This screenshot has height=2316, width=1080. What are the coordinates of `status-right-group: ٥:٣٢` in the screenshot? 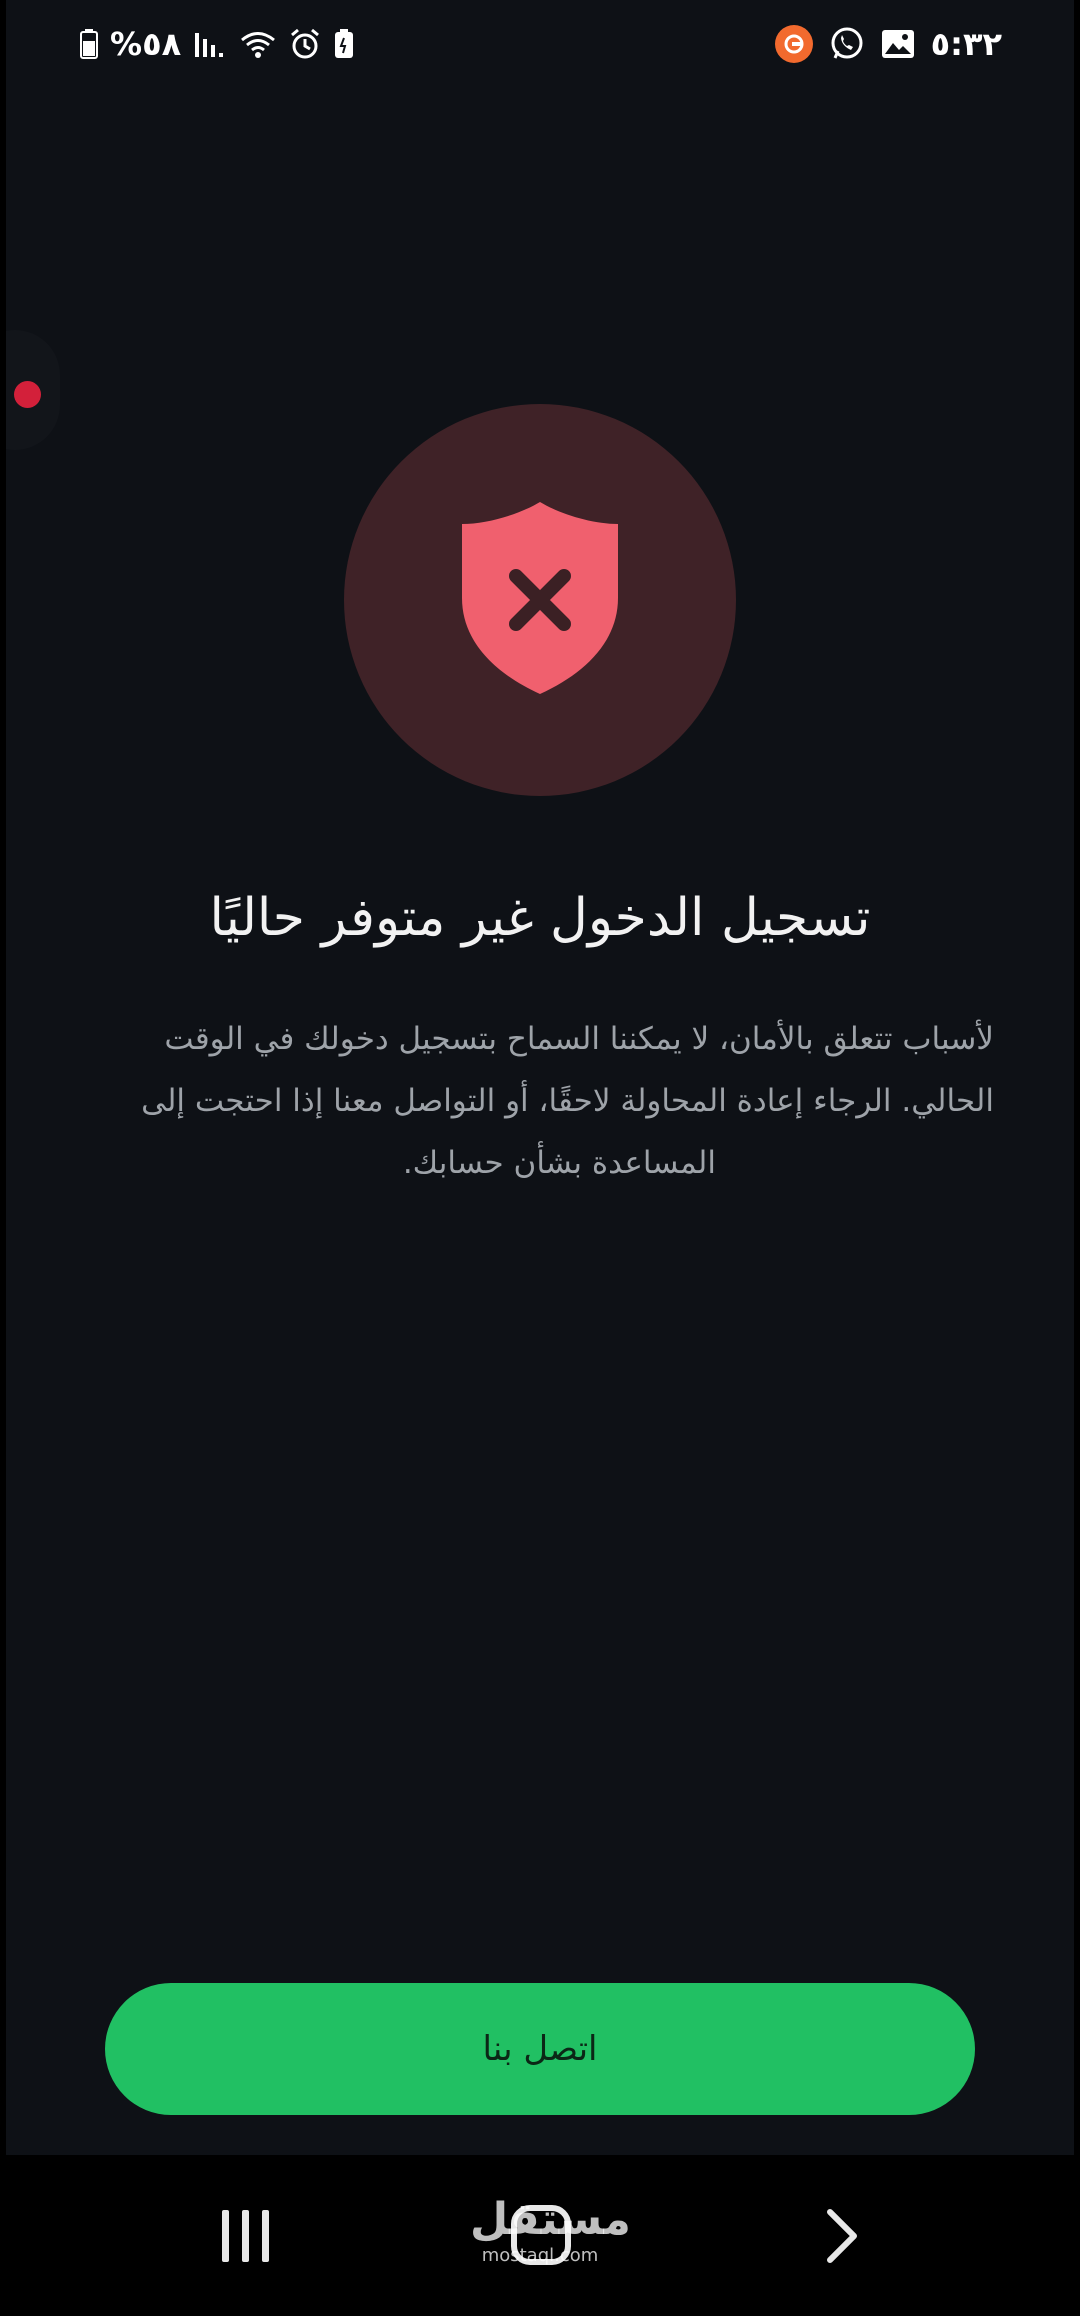 It's located at (888, 44).